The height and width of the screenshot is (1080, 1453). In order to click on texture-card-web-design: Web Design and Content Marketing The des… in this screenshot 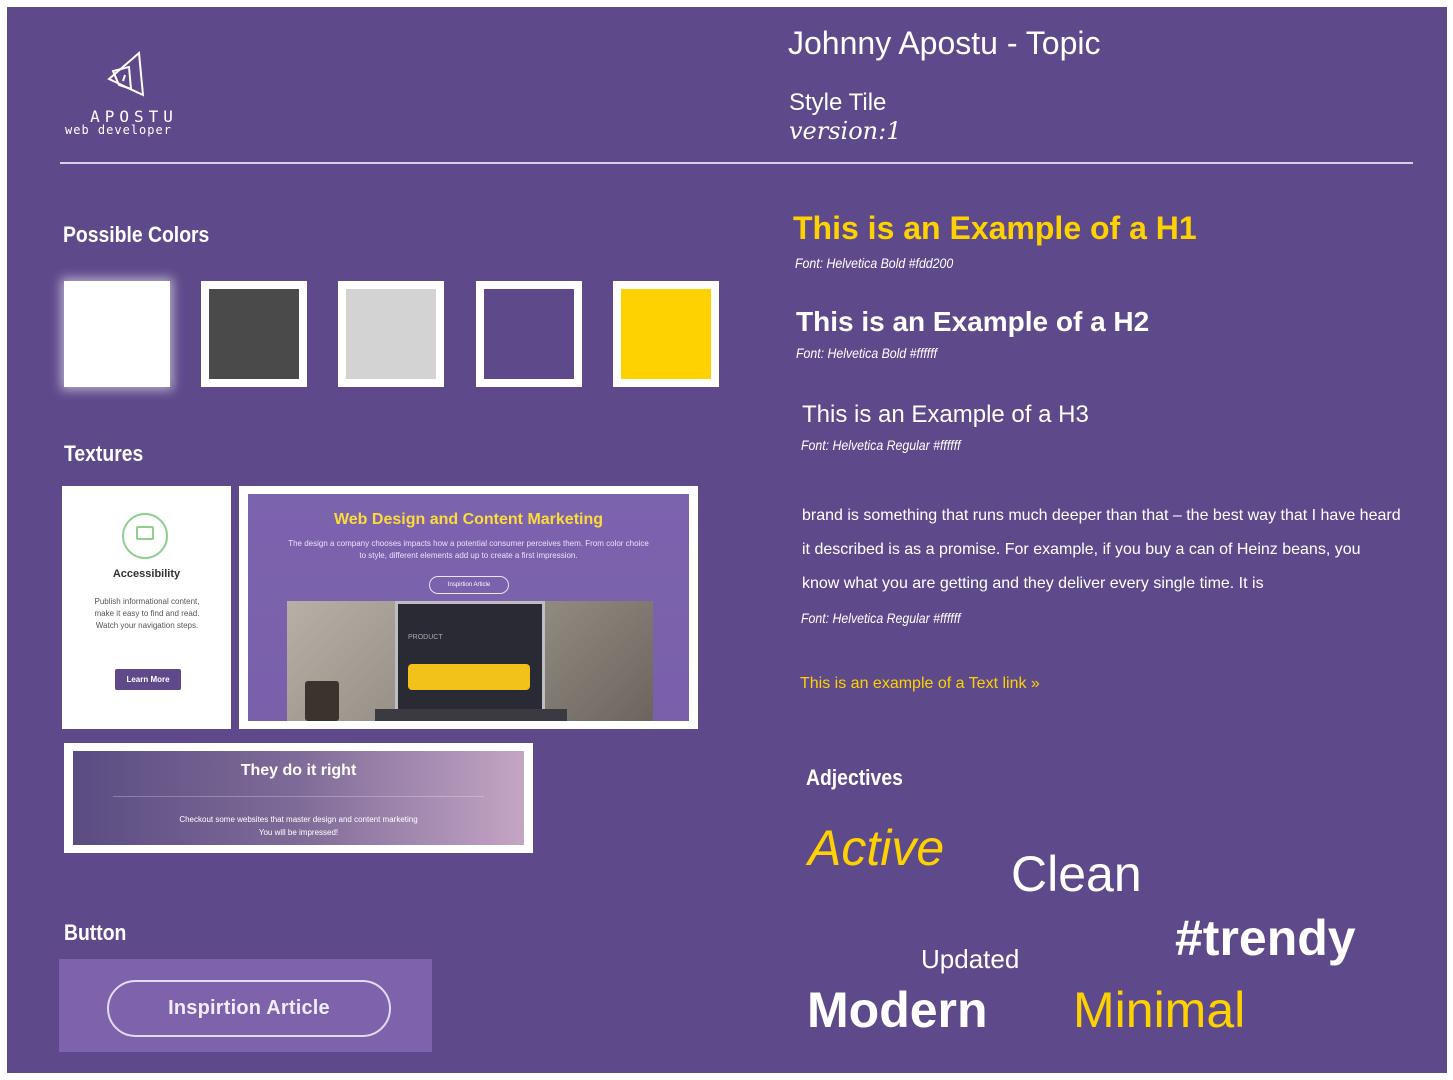, I will do `click(468, 607)`.